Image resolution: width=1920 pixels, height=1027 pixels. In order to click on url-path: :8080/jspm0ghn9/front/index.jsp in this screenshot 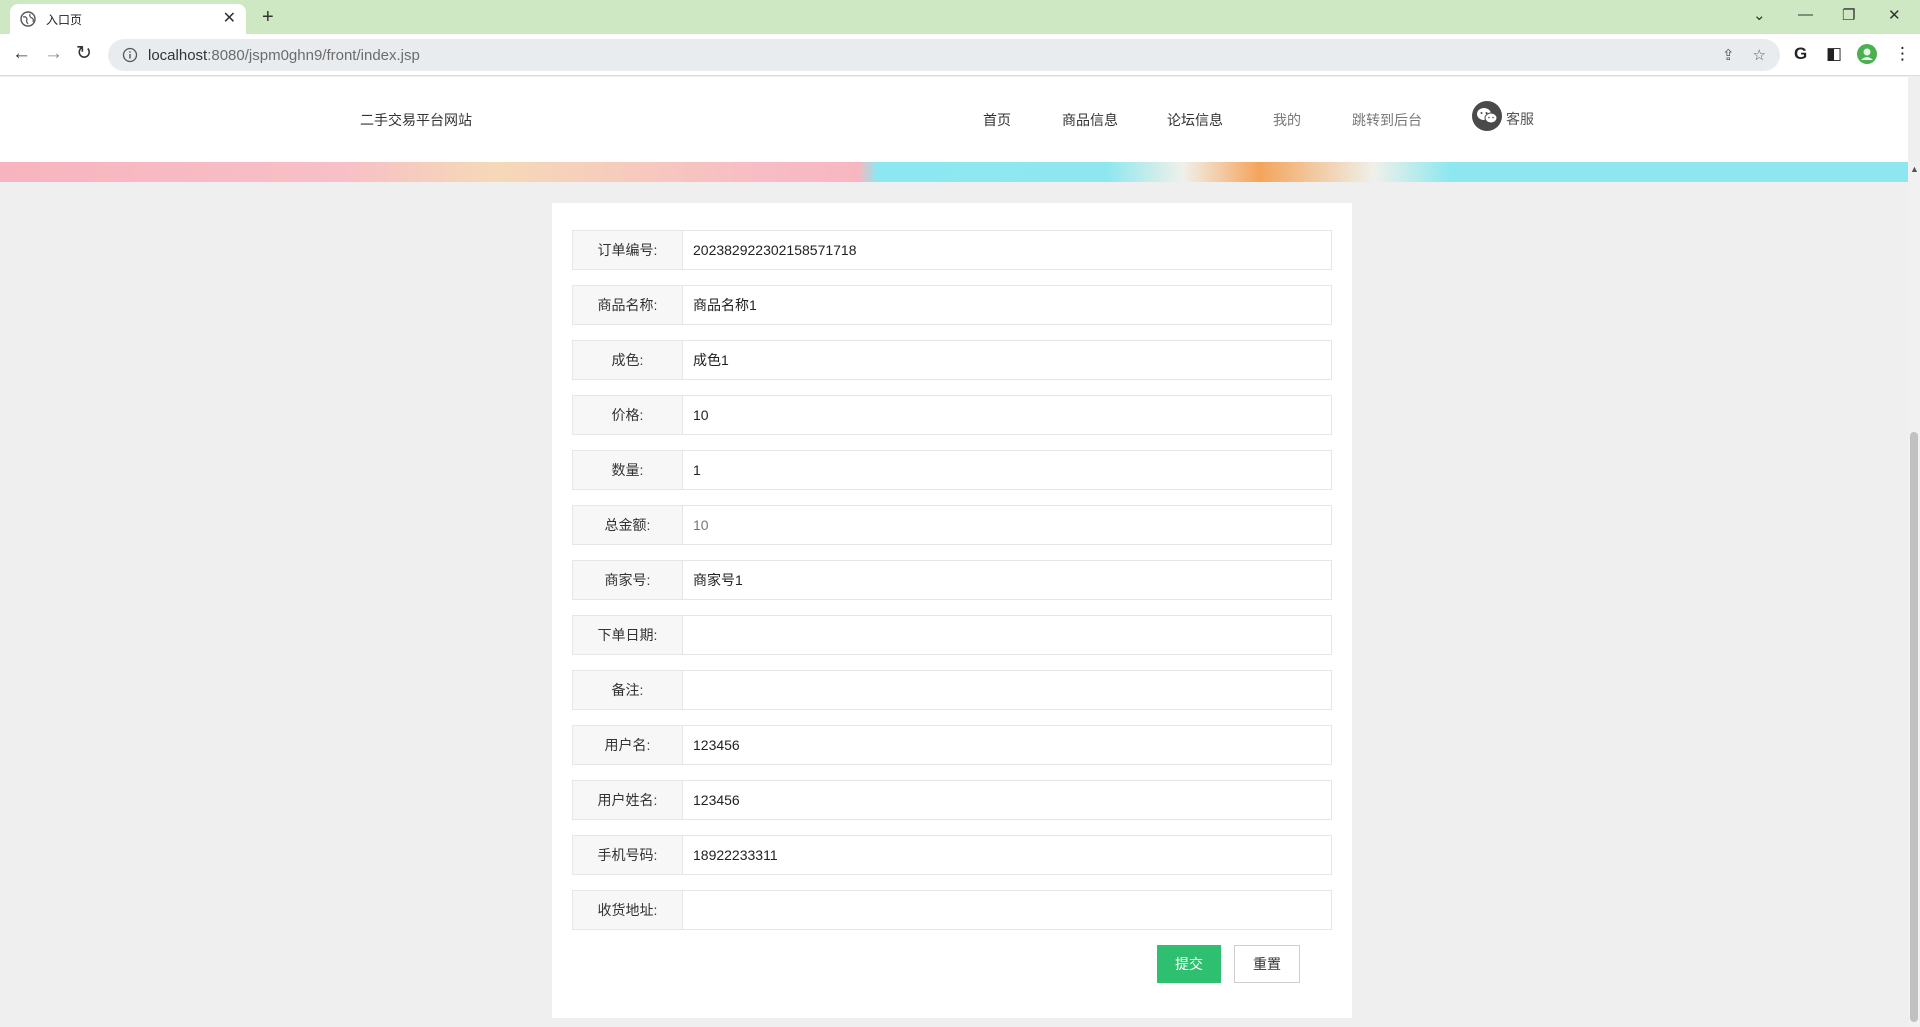, I will do `click(313, 55)`.